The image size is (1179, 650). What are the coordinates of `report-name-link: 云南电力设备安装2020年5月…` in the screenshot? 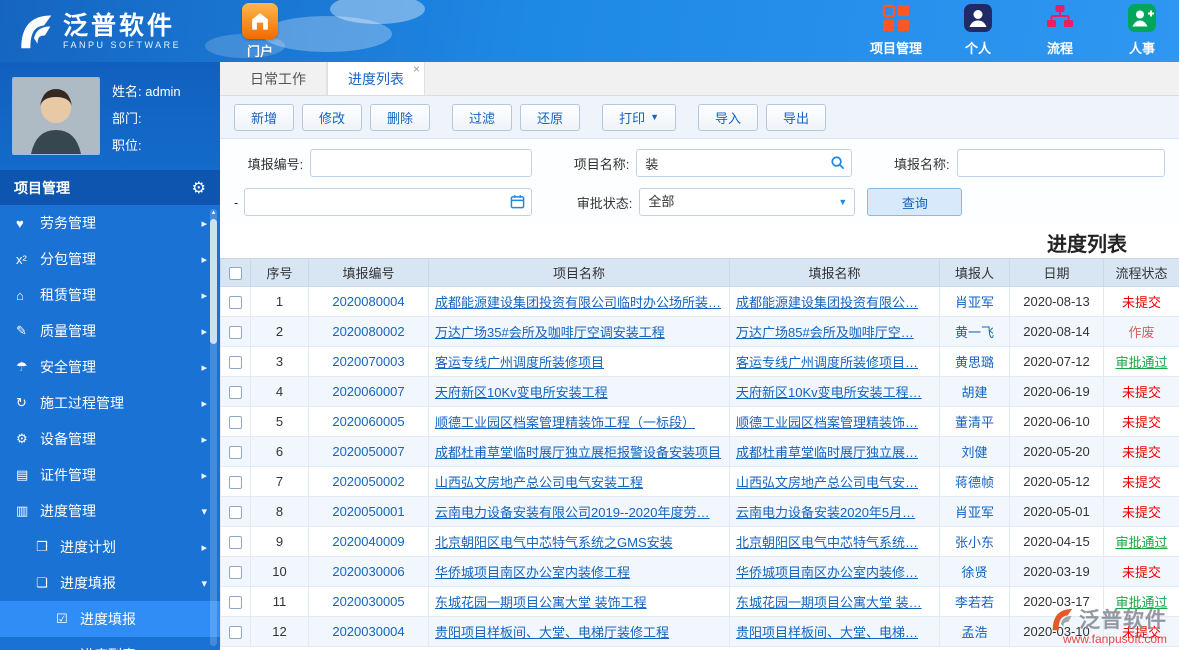 It's located at (825, 512).